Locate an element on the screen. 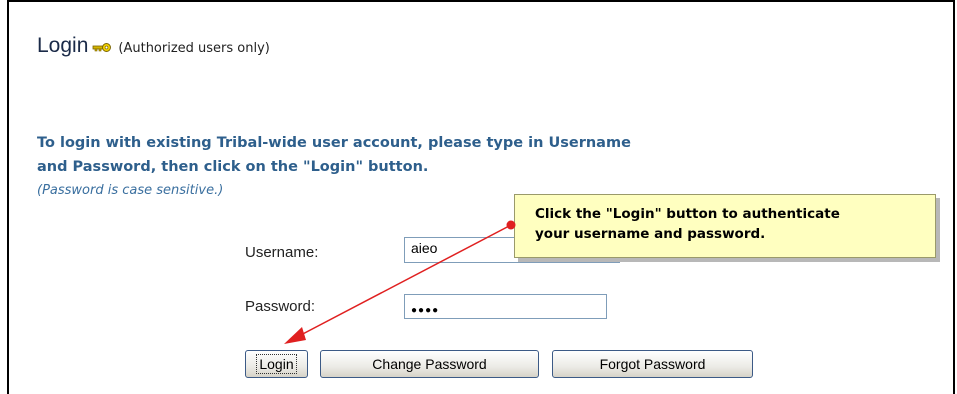 This screenshot has height=394, width=957. password-masked-value: ●●●● is located at coordinates (425, 310).